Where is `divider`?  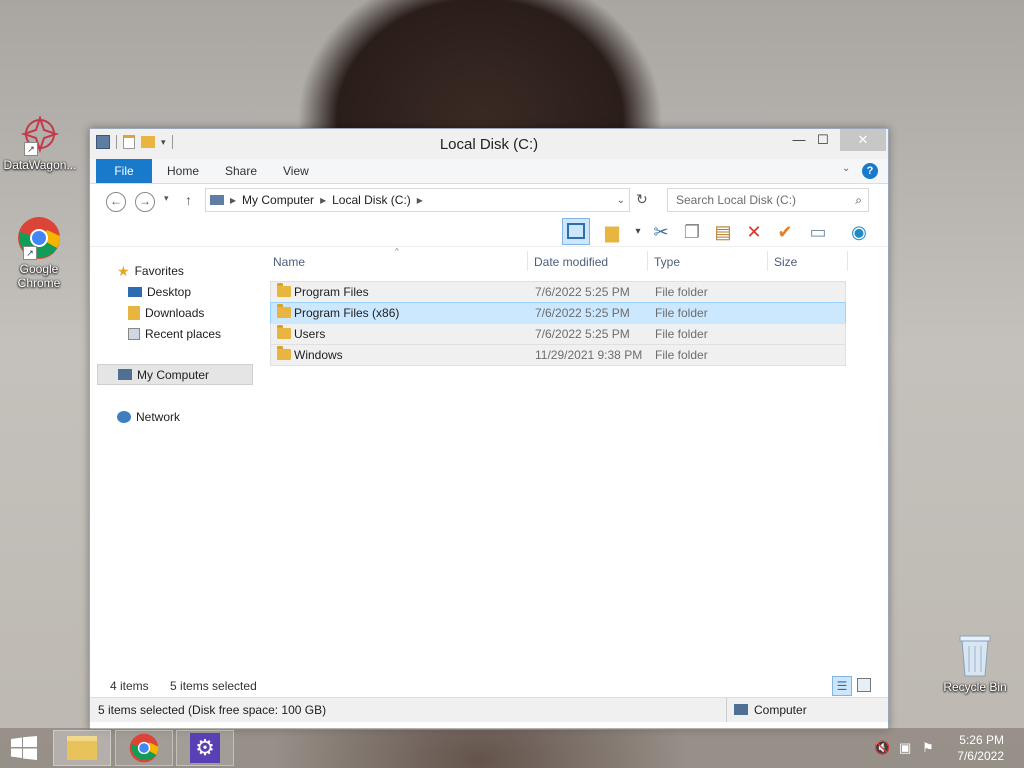 divider is located at coordinates (726, 710).